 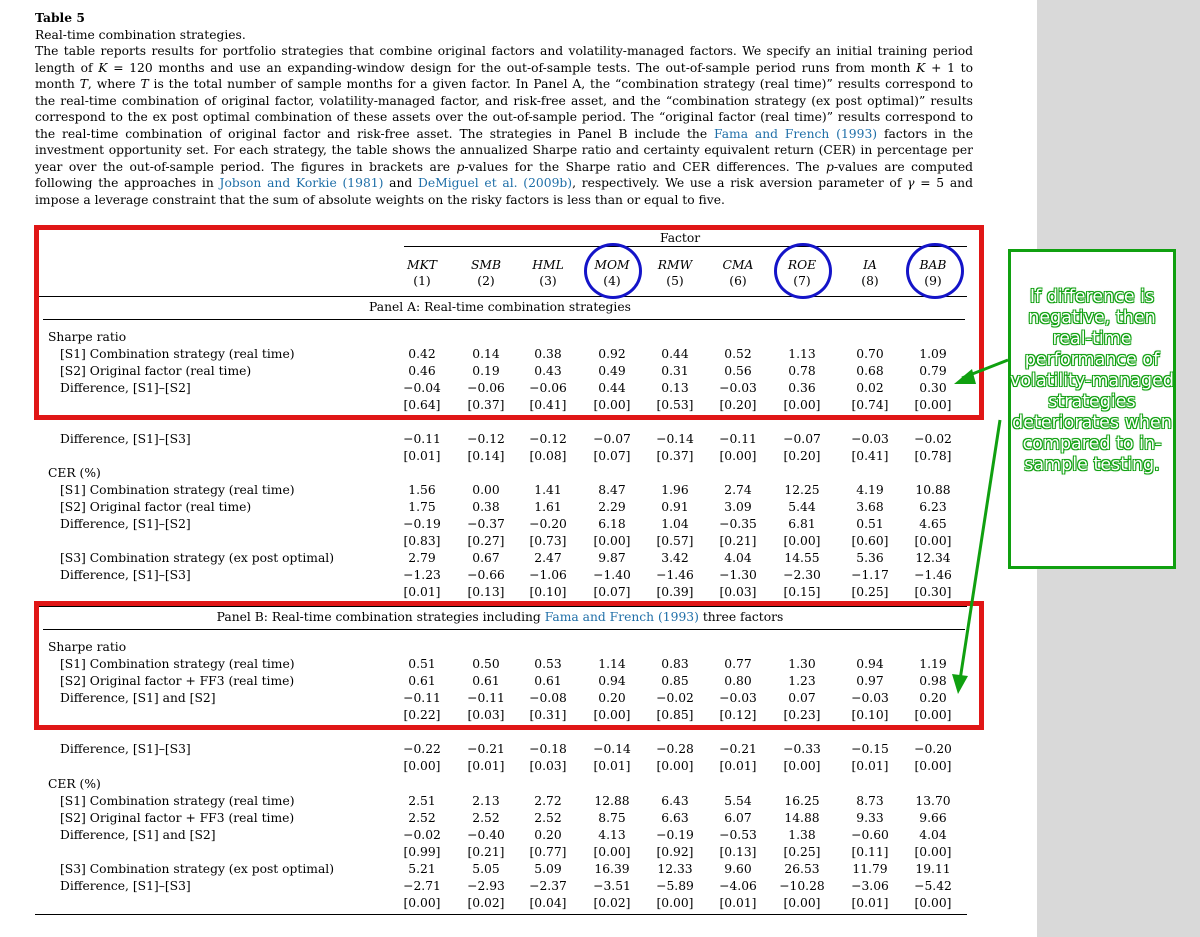 What do you see at coordinates (980, 550) in the screenshot?
I see `arrow-to-panel-b` at bounding box center [980, 550].